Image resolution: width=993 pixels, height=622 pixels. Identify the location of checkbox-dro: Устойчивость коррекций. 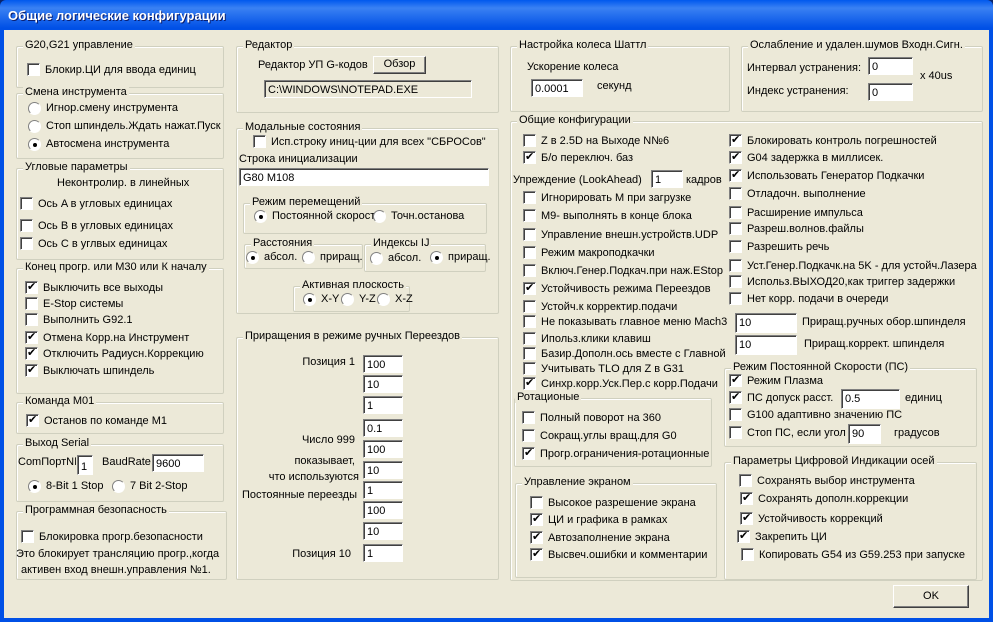
(811, 518).